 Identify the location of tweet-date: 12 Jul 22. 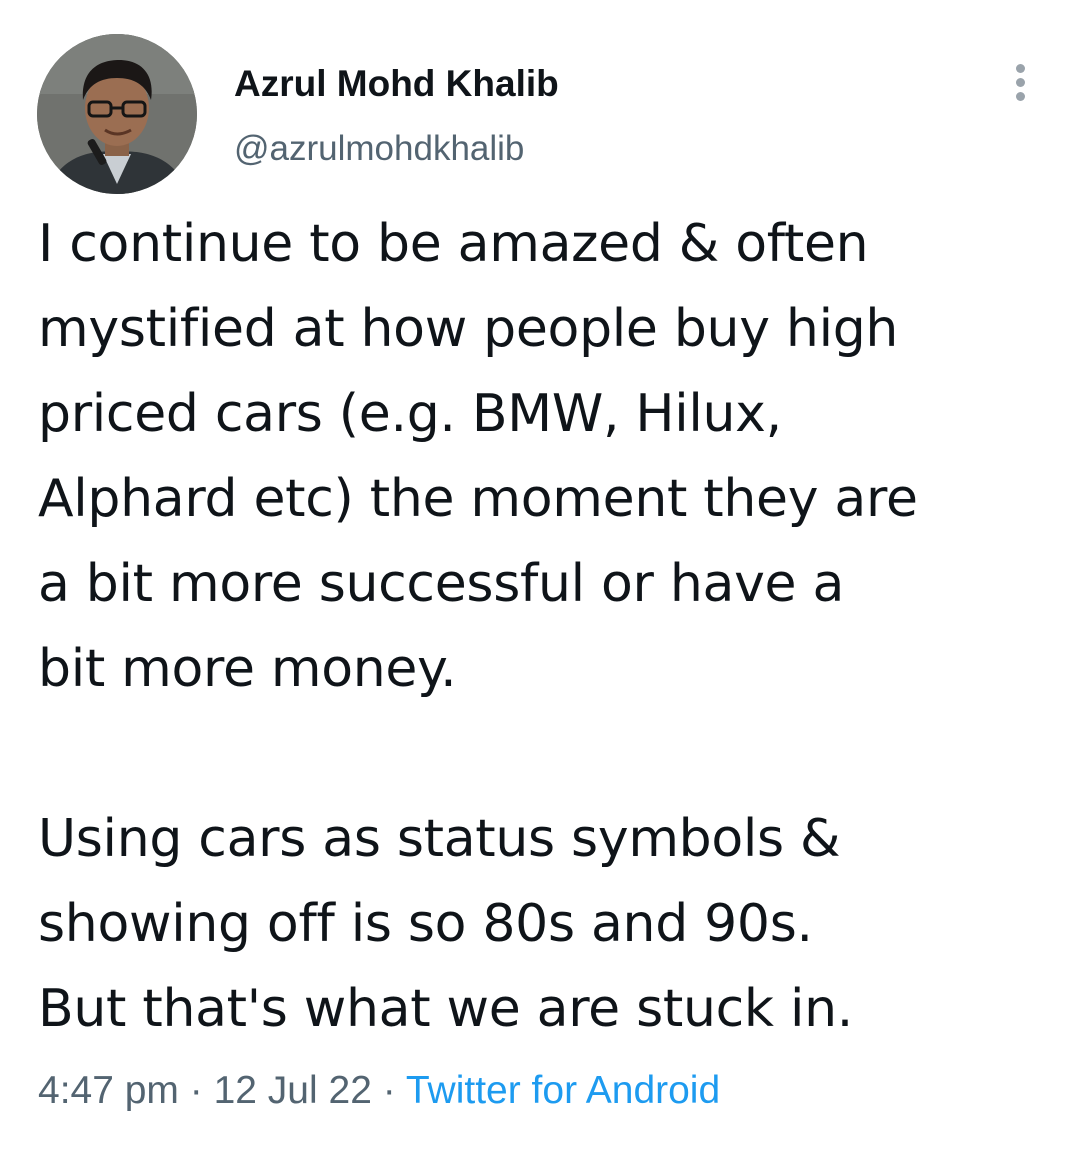
(292, 1090).